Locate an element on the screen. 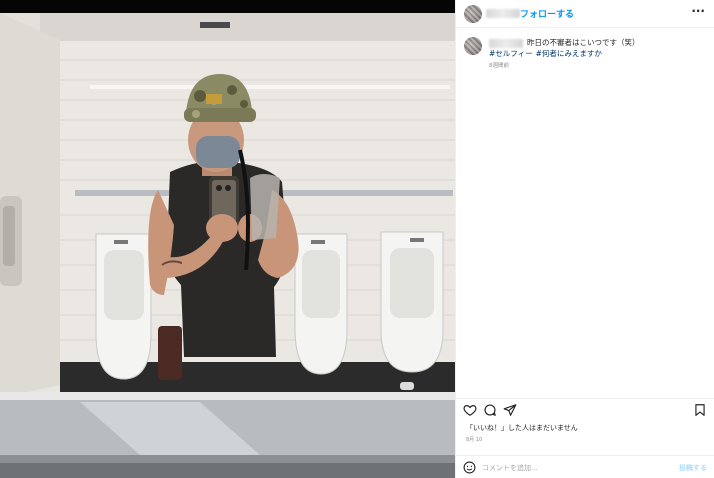 This screenshot has height=478, width=714. share-icon is located at coordinates (510, 410).